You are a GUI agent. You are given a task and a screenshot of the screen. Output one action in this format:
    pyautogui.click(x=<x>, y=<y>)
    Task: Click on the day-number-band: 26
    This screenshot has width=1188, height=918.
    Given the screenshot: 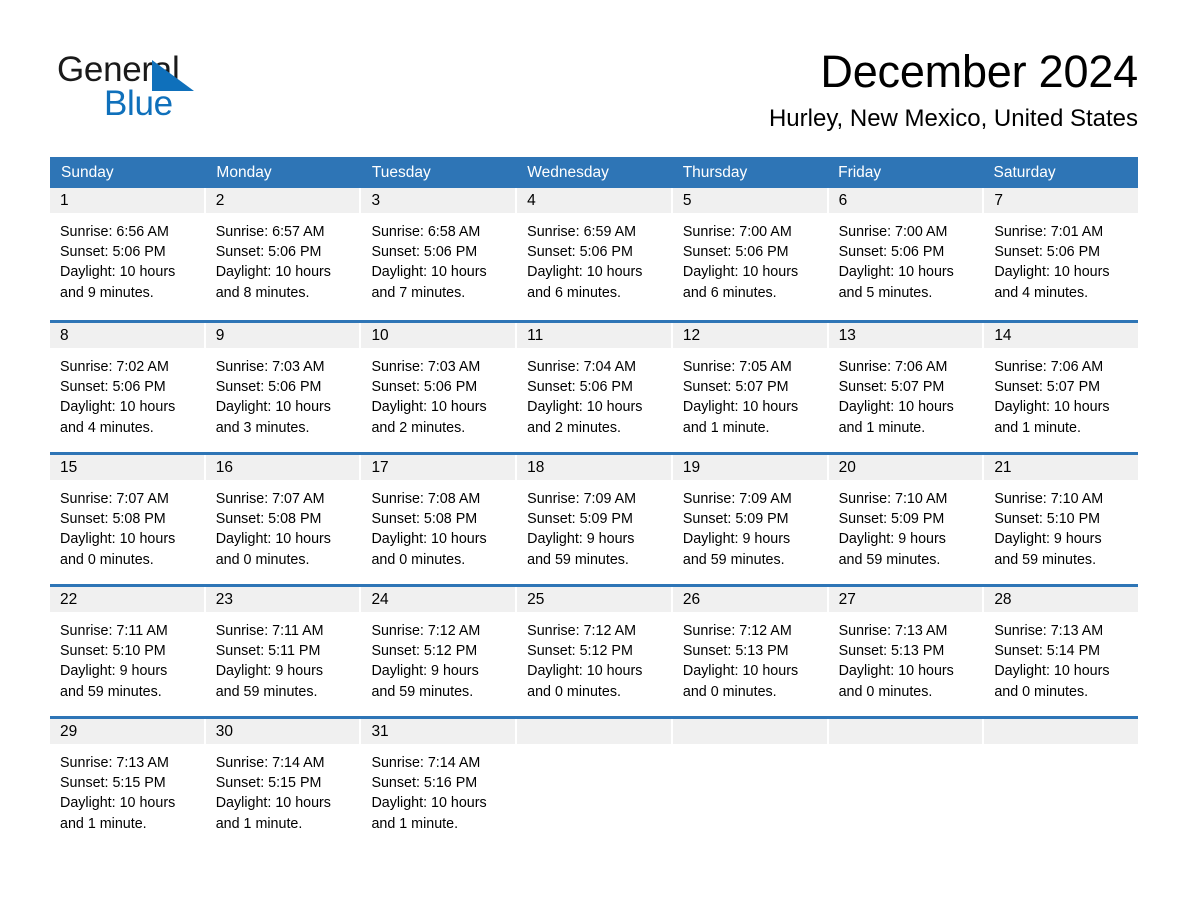 What is the action you would take?
    pyautogui.click(x=749, y=599)
    